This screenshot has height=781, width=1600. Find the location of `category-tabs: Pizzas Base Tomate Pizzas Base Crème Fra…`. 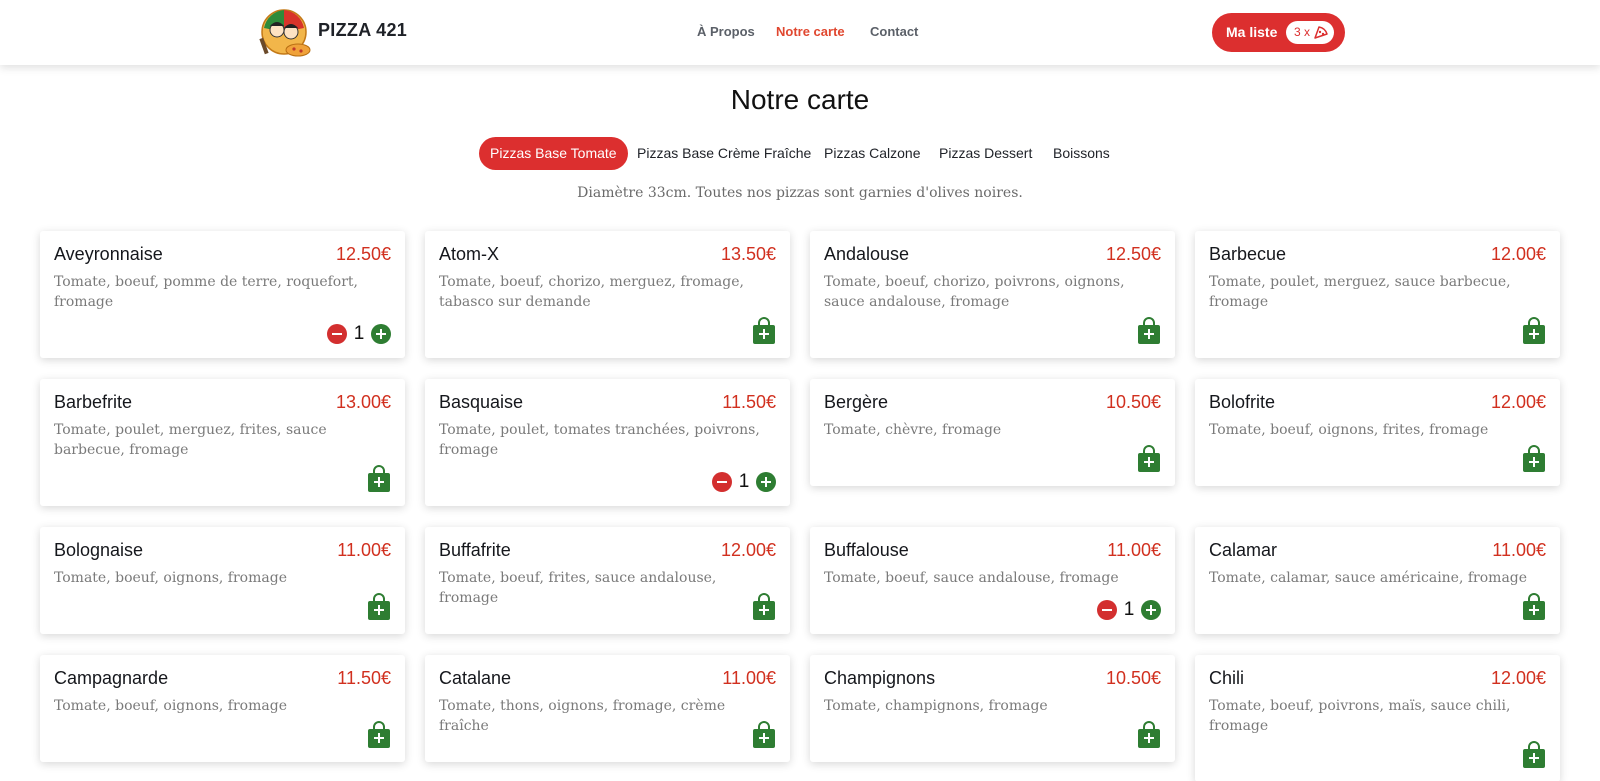

category-tabs: Pizzas Base Tomate Pizzas Base Crème Fra… is located at coordinates (800, 154).